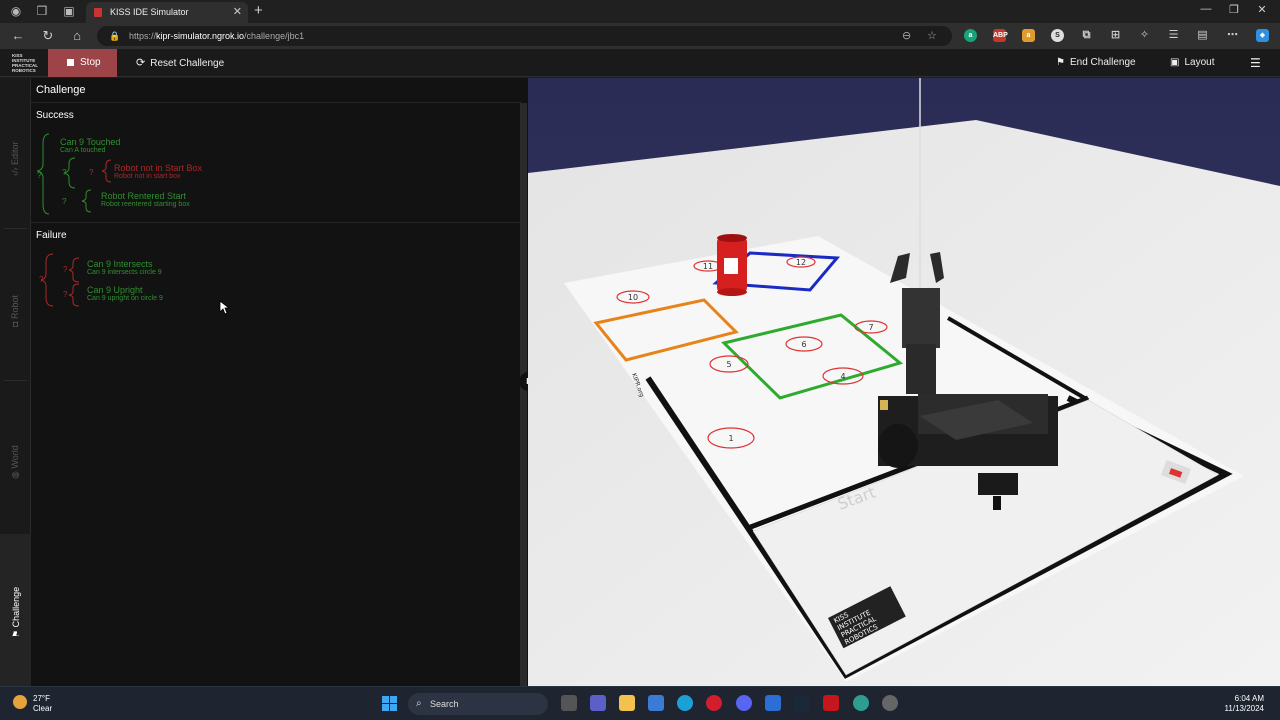 Image resolution: width=1280 pixels, height=720 pixels. What do you see at coordinates (42, 11) in the screenshot?
I see `workspaces-icon: ❒` at bounding box center [42, 11].